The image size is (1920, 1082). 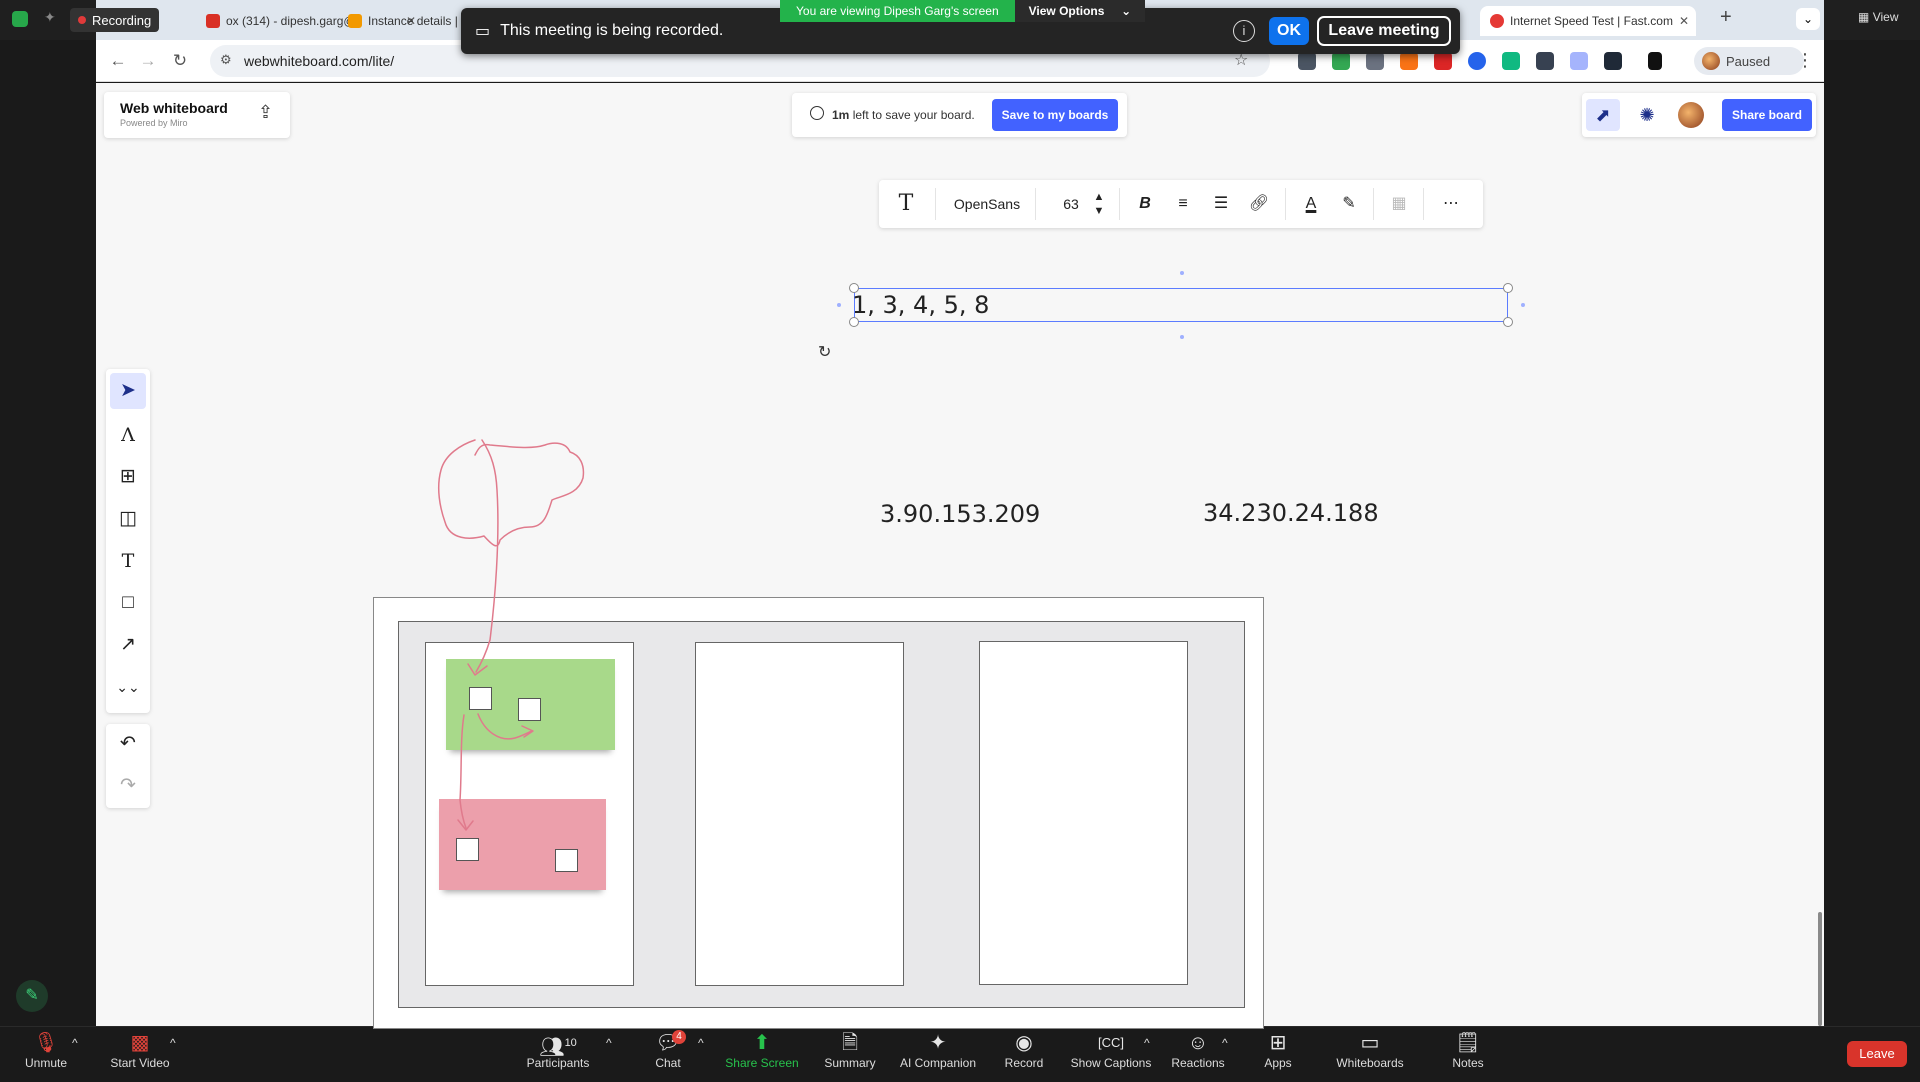 What do you see at coordinates (938, 1063) in the screenshot?
I see `button-label: AI Companion` at bounding box center [938, 1063].